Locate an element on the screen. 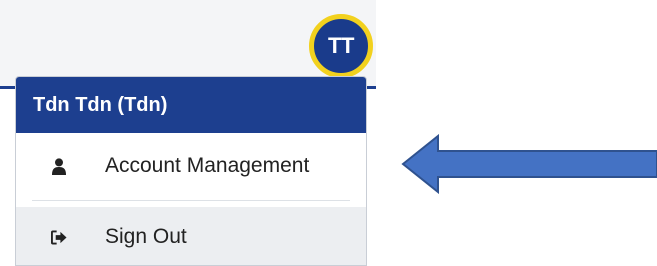  sign-out-menu-item: Sign Out is located at coordinates (191, 236).